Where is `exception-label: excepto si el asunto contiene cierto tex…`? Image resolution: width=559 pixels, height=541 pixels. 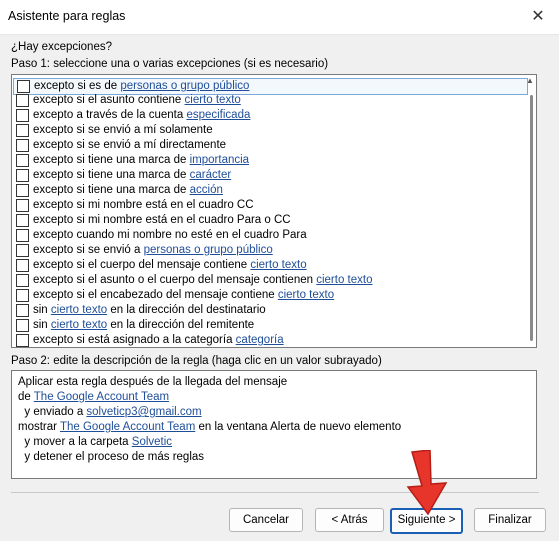 exception-label: excepto si el asunto contiene cierto tex… is located at coordinates (137, 100).